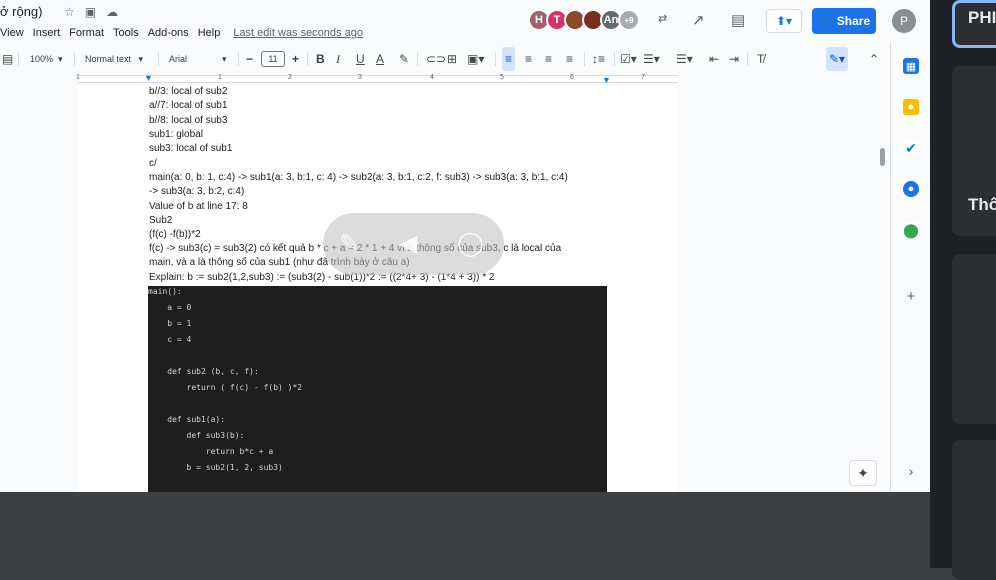 The height and width of the screenshot is (580, 996). I want to click on menu-format: Format, so click(86, 33).